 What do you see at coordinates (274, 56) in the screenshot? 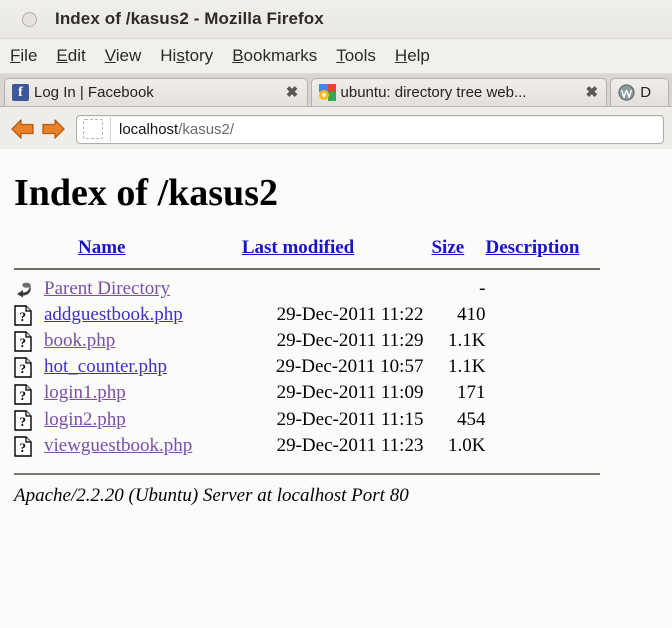
I see `menu-item-bookmarks: Bookmarks` at bounding box center [274, 56].